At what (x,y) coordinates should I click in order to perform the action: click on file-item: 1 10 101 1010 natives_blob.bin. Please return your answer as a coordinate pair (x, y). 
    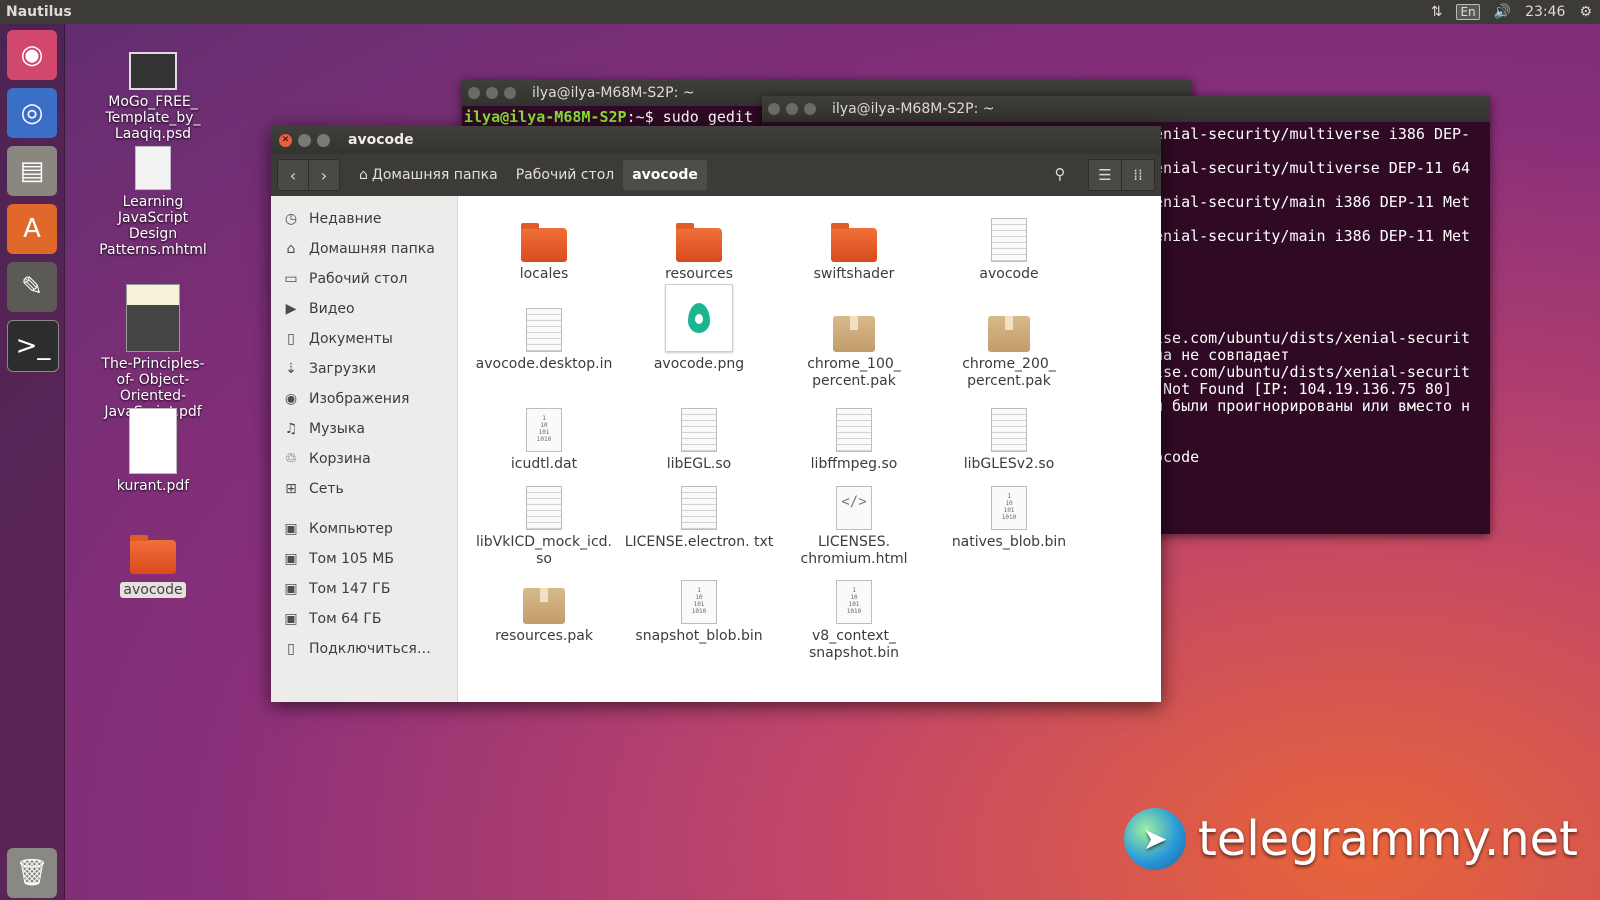
    Looking at the image, I should click on (1009, 511).